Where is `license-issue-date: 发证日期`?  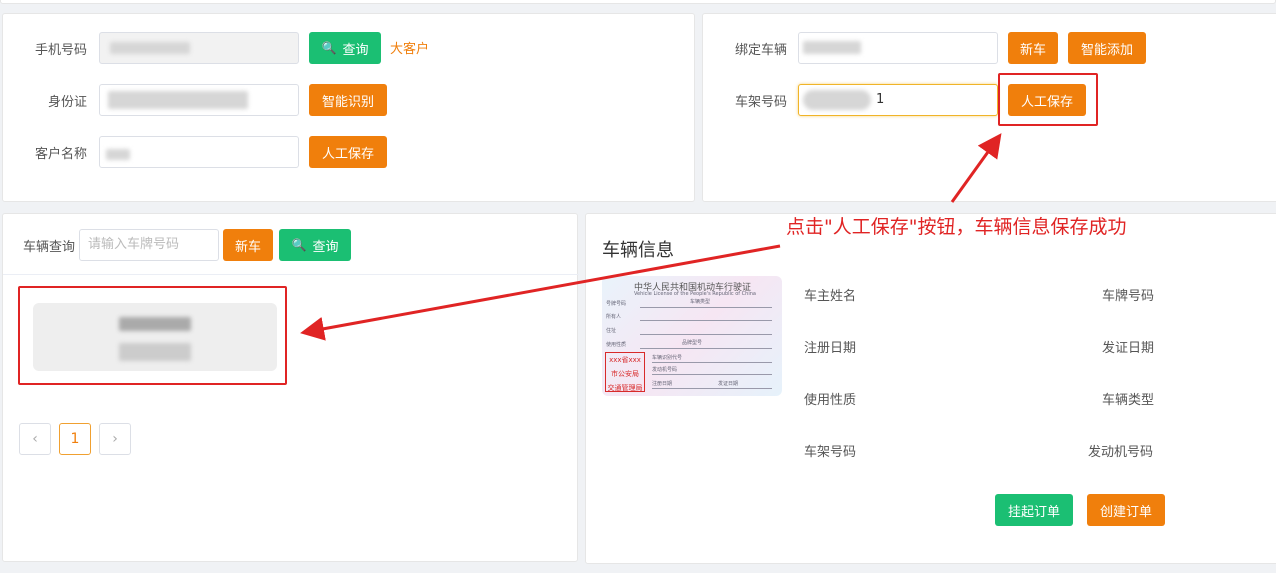 license-issue-date: 发证日期 is located at coordinates (728, 384).